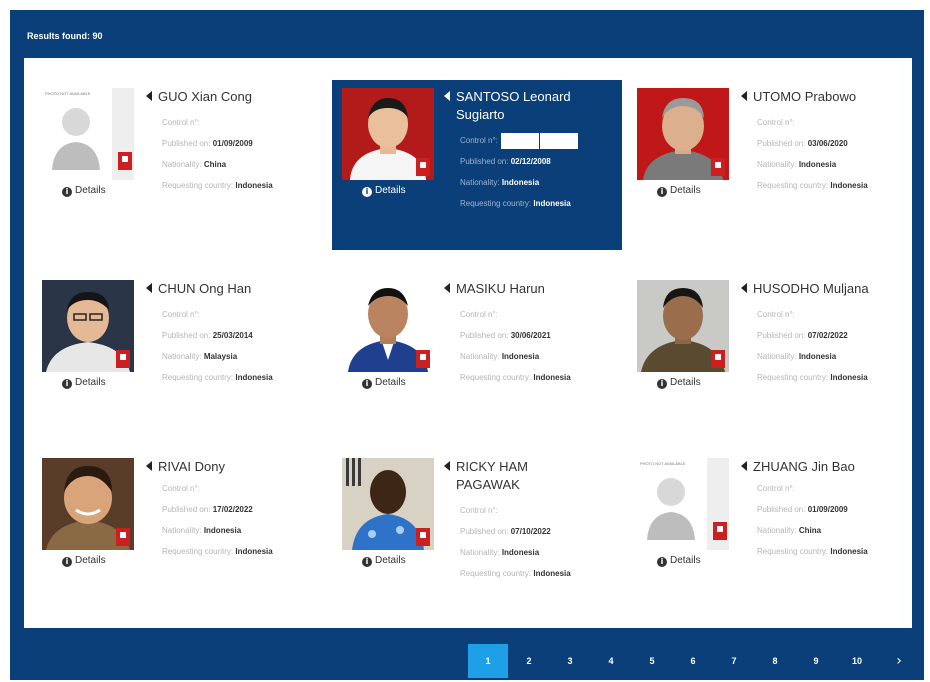 The width and height of the screenshot is (930, 682). Describe the element at coordinates (207, 509) in the screenshot. I see `published-date: Published on: 17/02/2022` at that location.